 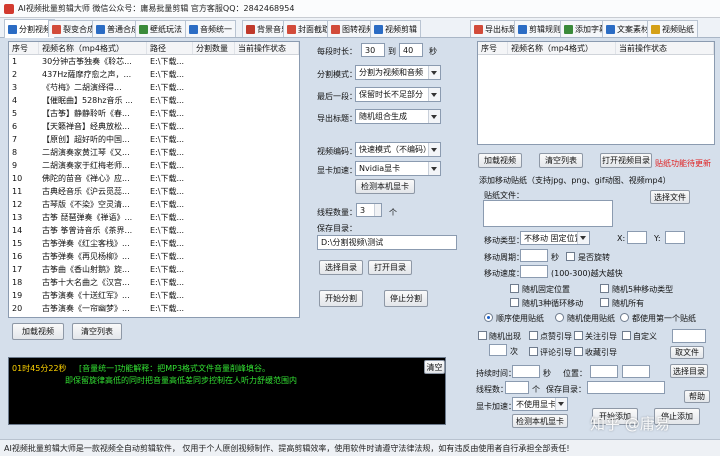 What do you see at coordinates (697, 396) in the screenshot?
I see `help-button: 帮助` at bounding box center [697, 396].